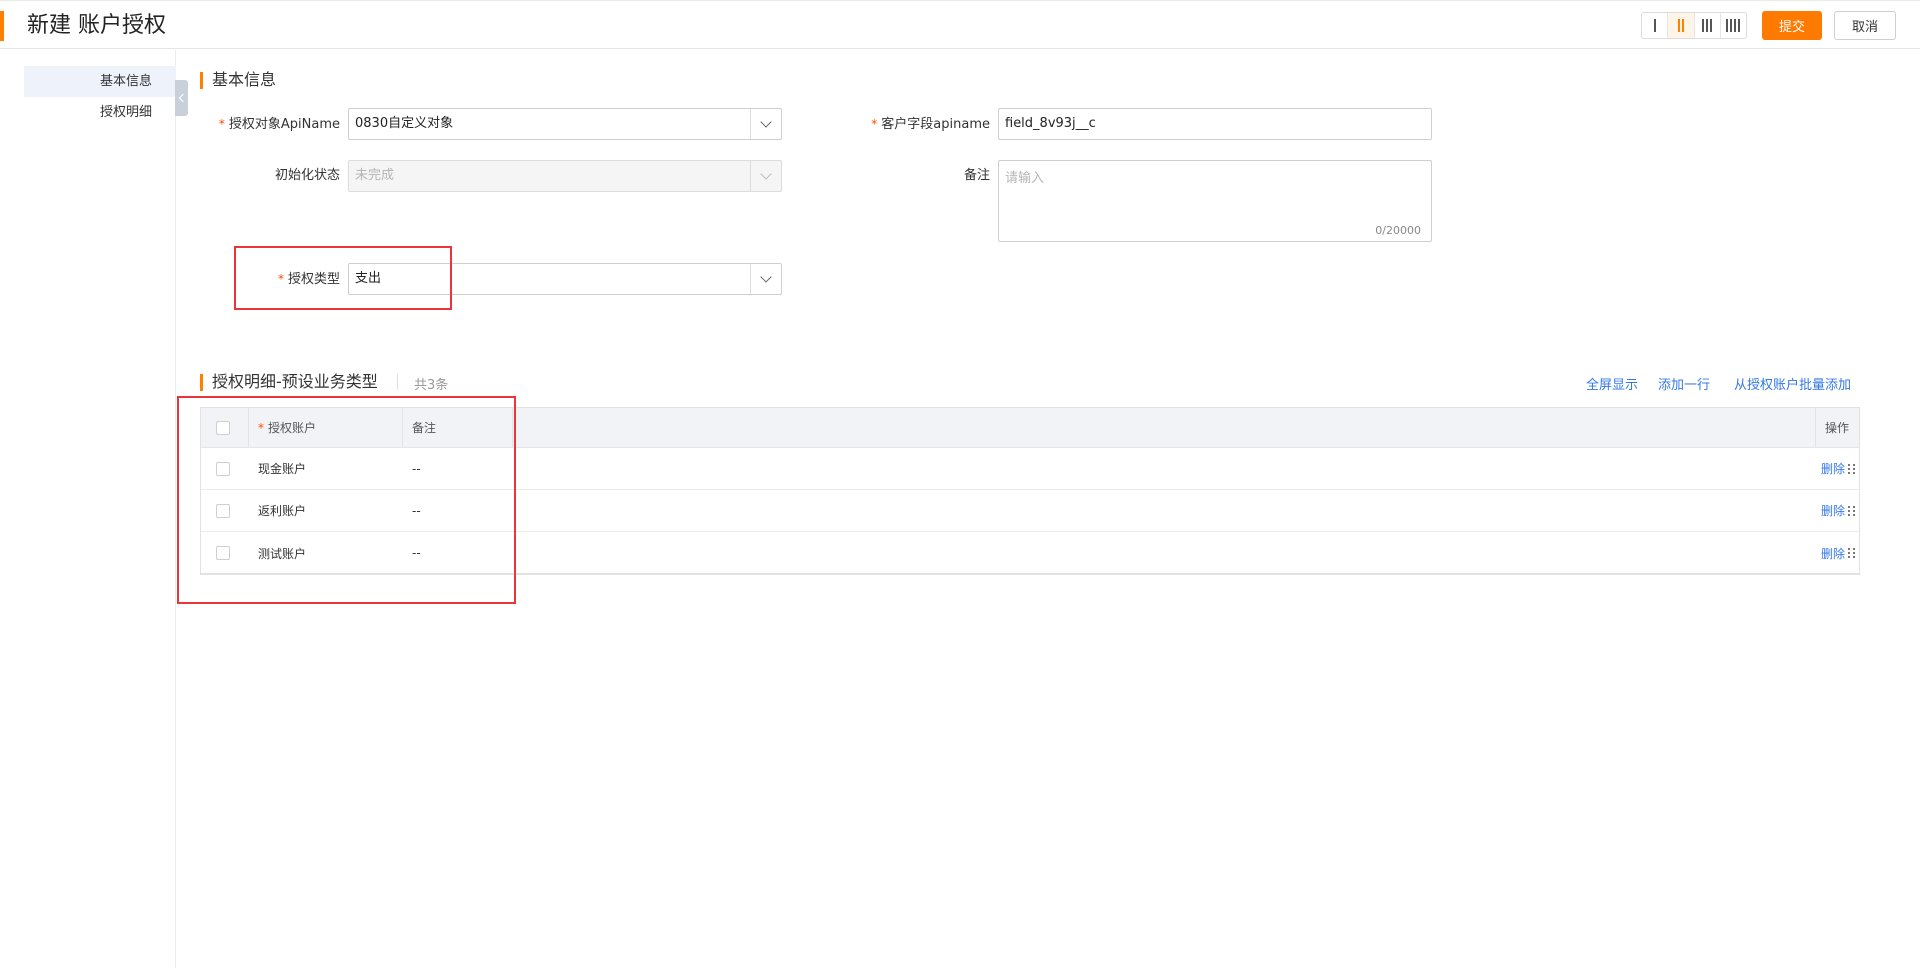 The height and width of the screenshot is (968, 1920). What do you see at coordinates (1792, 25) in the screenshot?
I see `submit-button: 提交` at bounding box center [1792, 25].